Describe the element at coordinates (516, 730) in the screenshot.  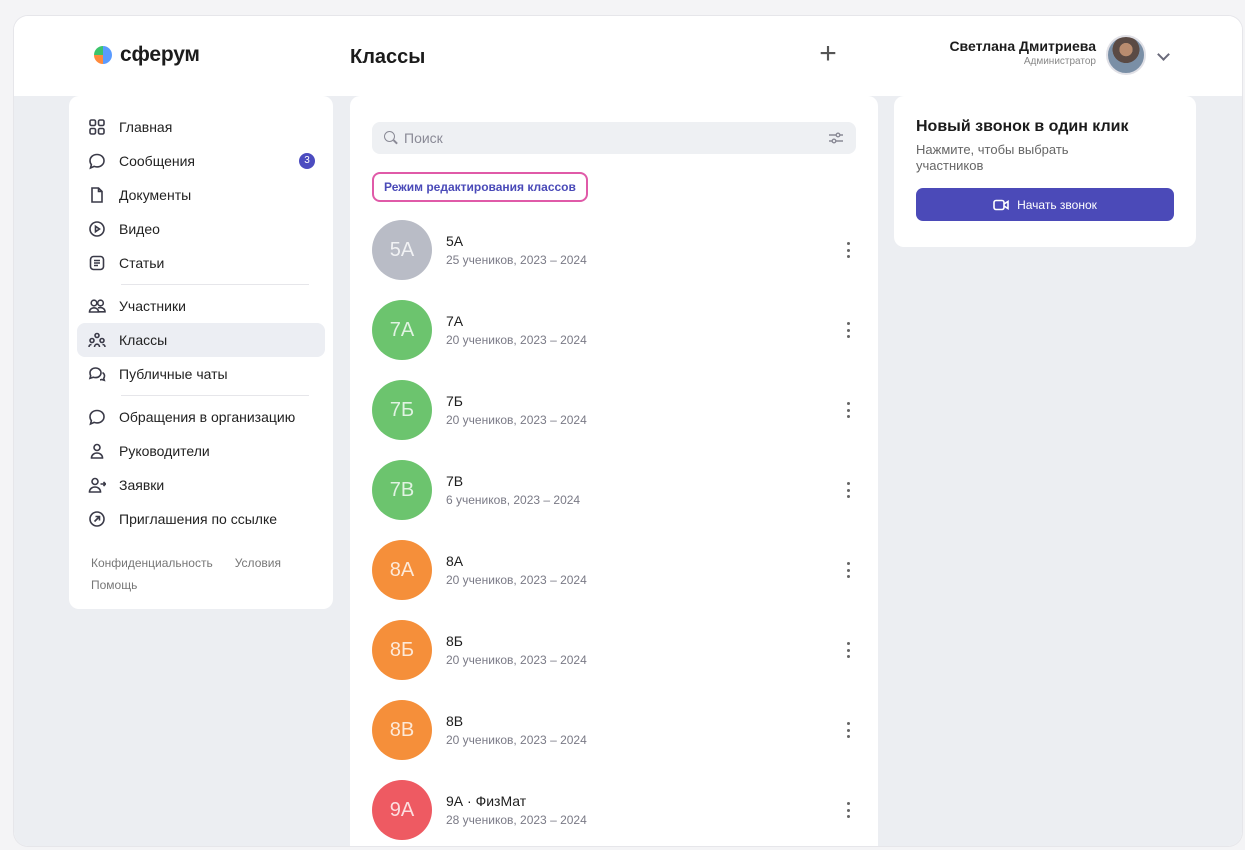
I see `class-info: 8В 20 учеников, 2023 – 2024` at that location.